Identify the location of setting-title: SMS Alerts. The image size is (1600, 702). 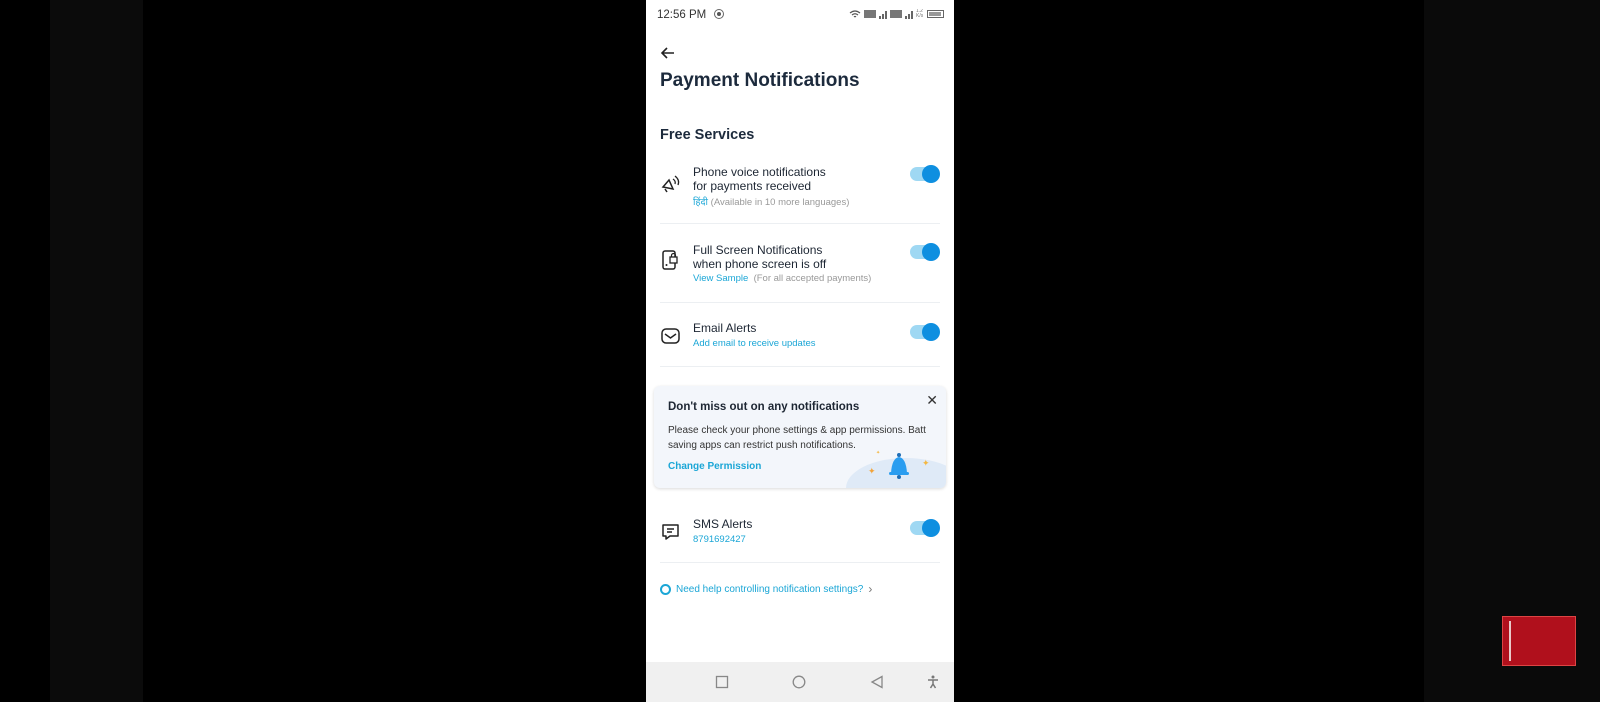
(723, 524).